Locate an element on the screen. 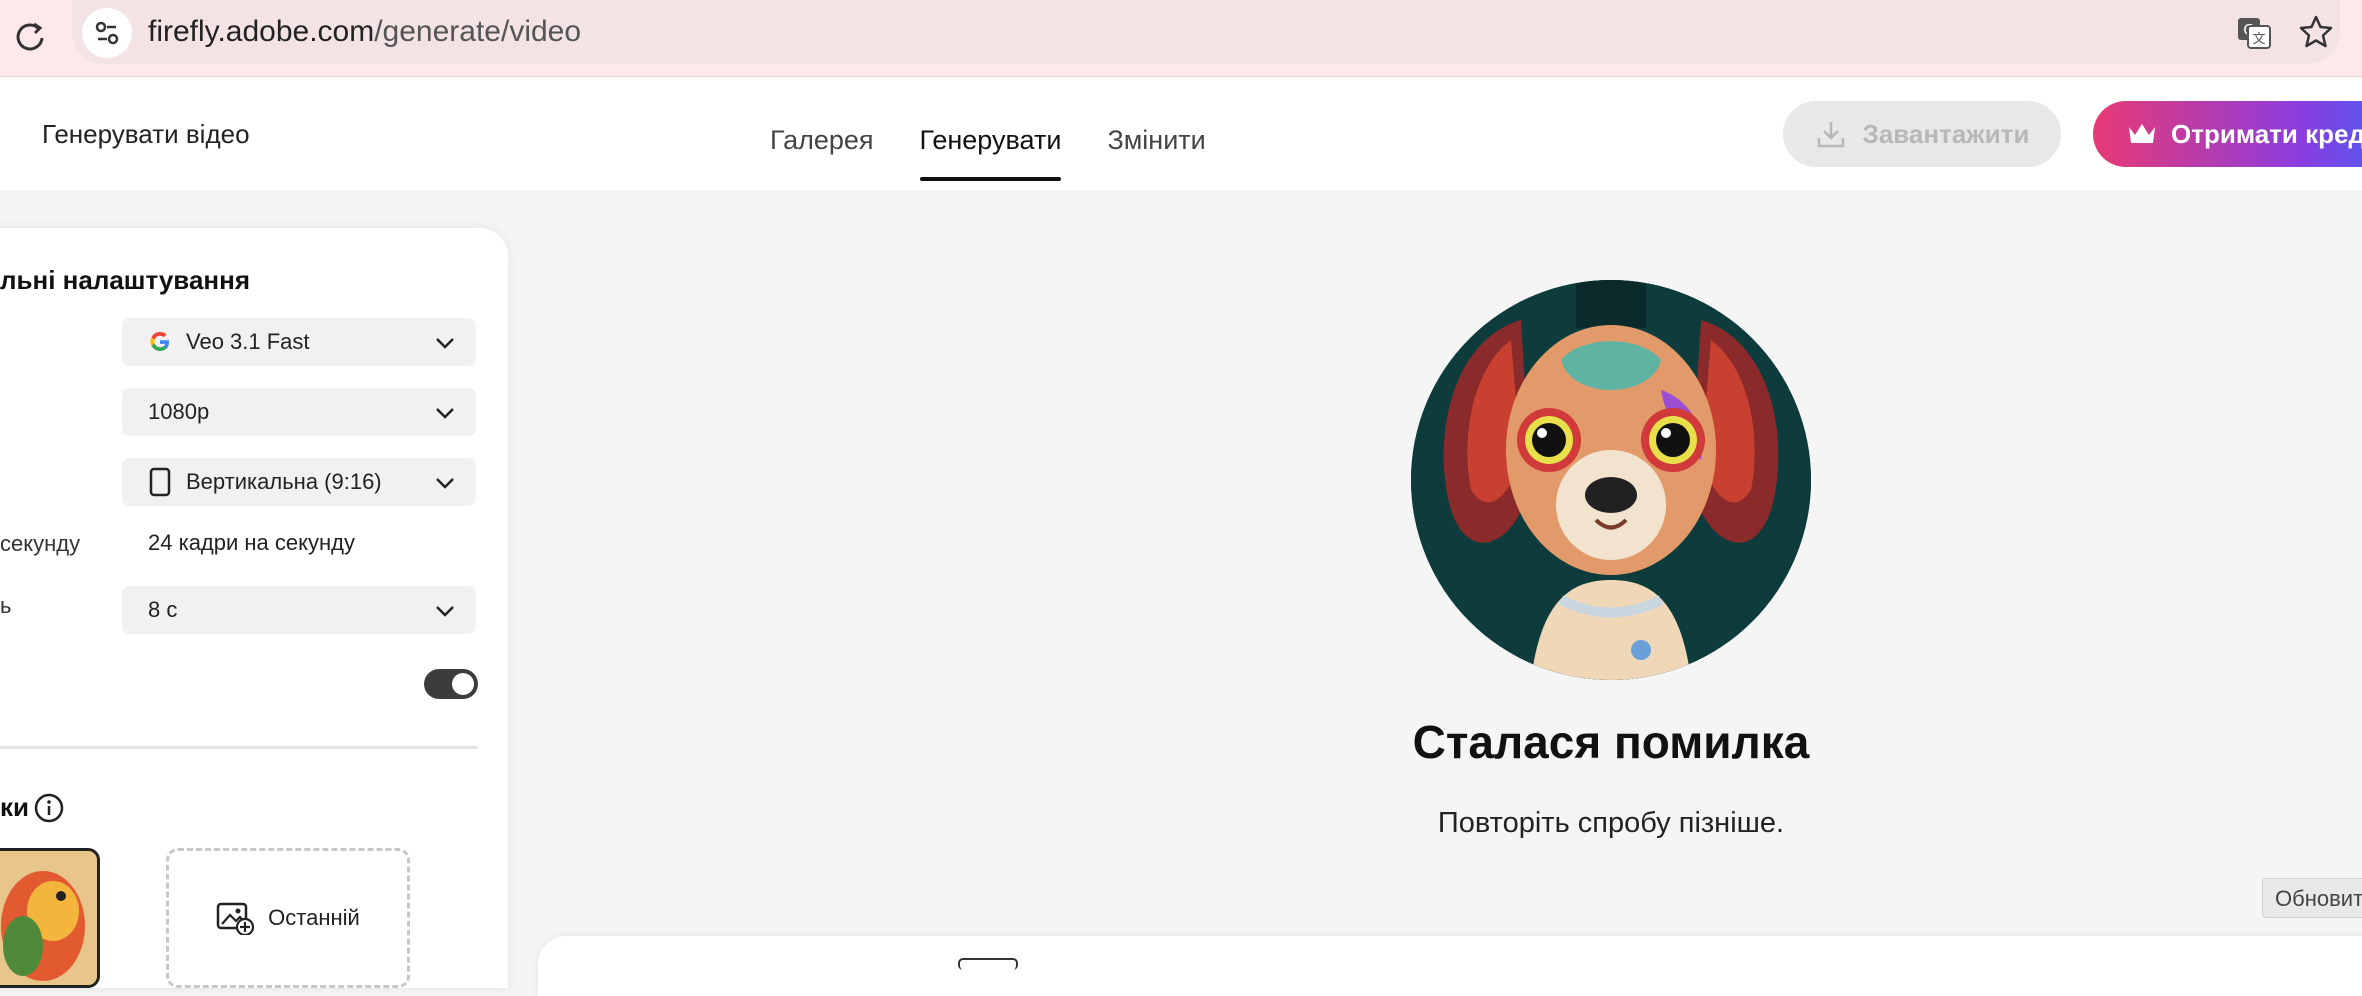 The image size is (2362, 996). reference-thumbnail is located at coordinates (50, 918).